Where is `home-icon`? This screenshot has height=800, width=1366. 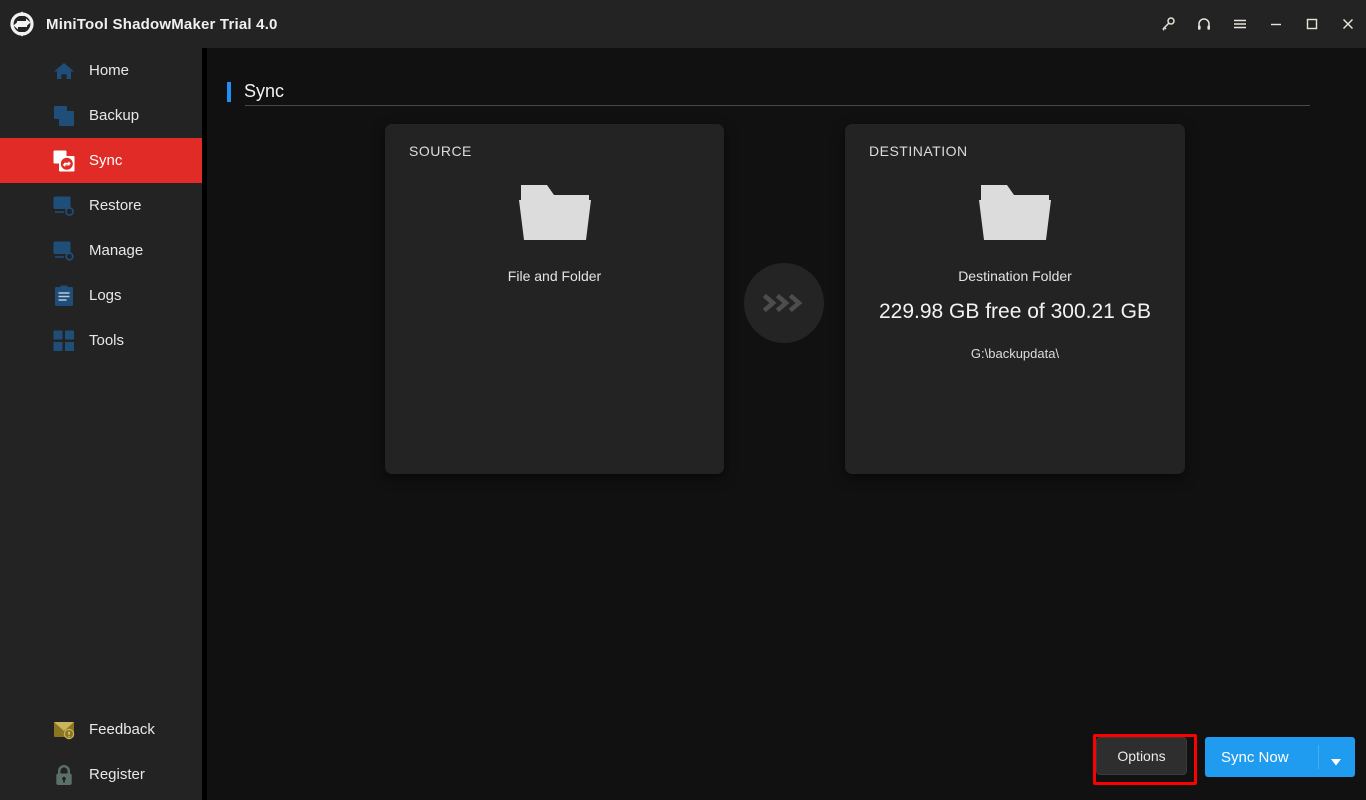
home-icon is located at coordinates (64, 71).